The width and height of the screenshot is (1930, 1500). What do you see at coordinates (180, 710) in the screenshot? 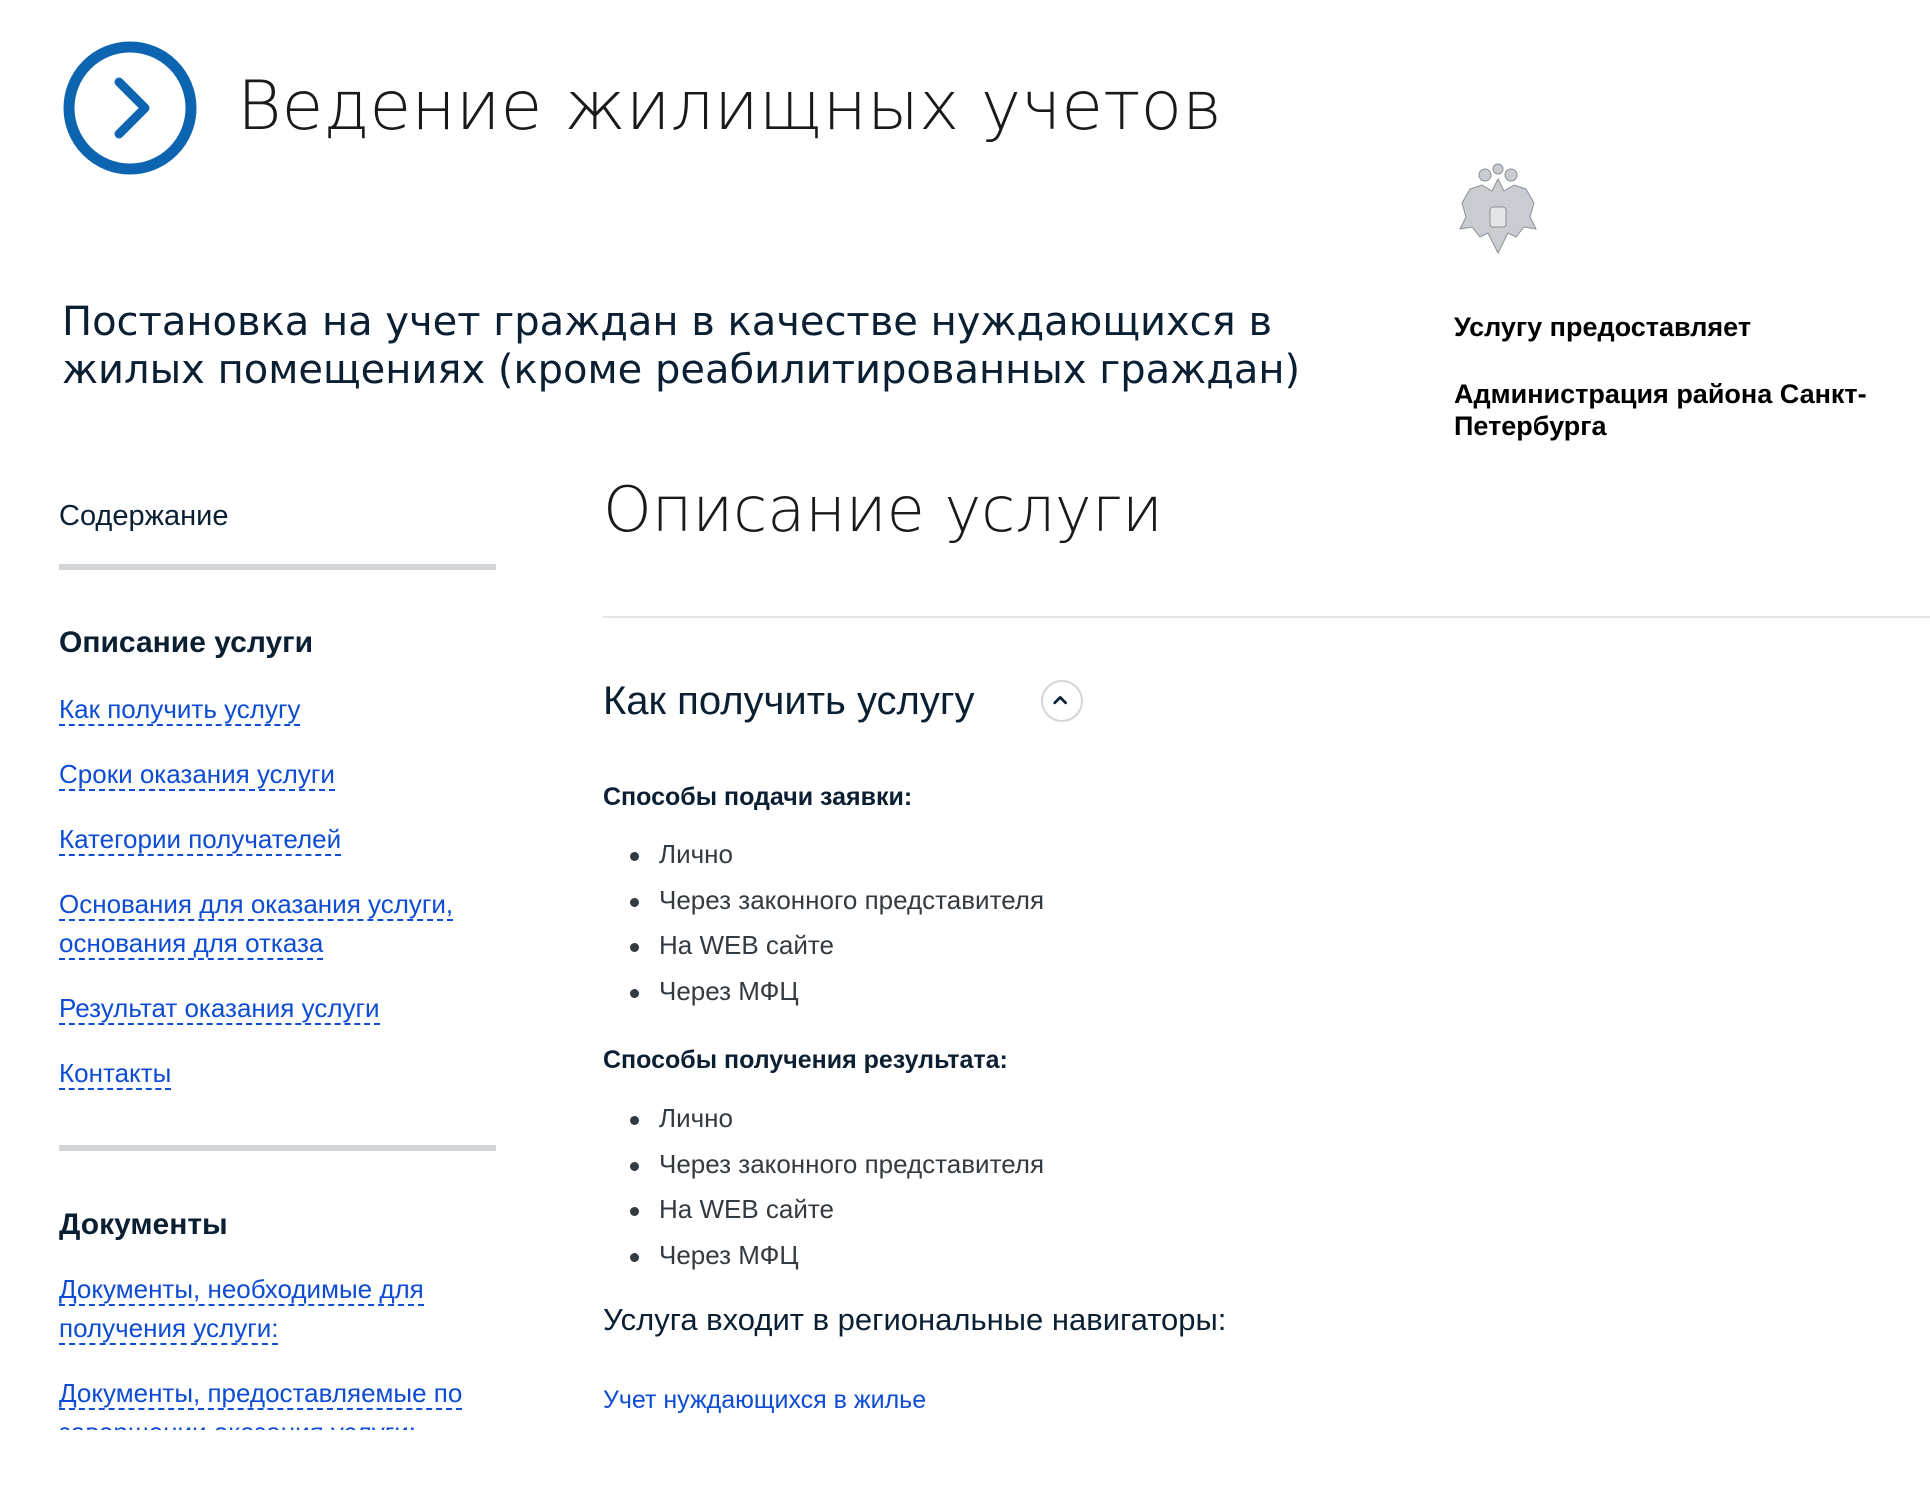
I see `toc-link-how-to-get: Как получить услугу` at bounding box center [180, 710].